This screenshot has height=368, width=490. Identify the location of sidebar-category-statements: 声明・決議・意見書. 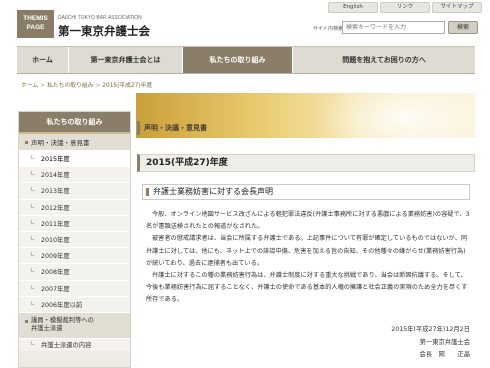
(74, 142).